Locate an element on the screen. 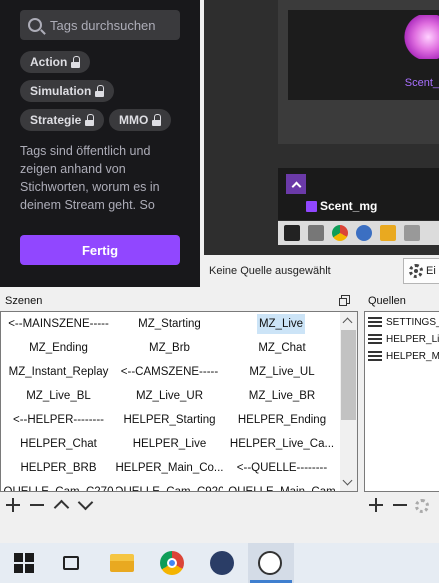 This screenshot has height=583, width=439. source-properties-icon is located at coordinates (422, 506).